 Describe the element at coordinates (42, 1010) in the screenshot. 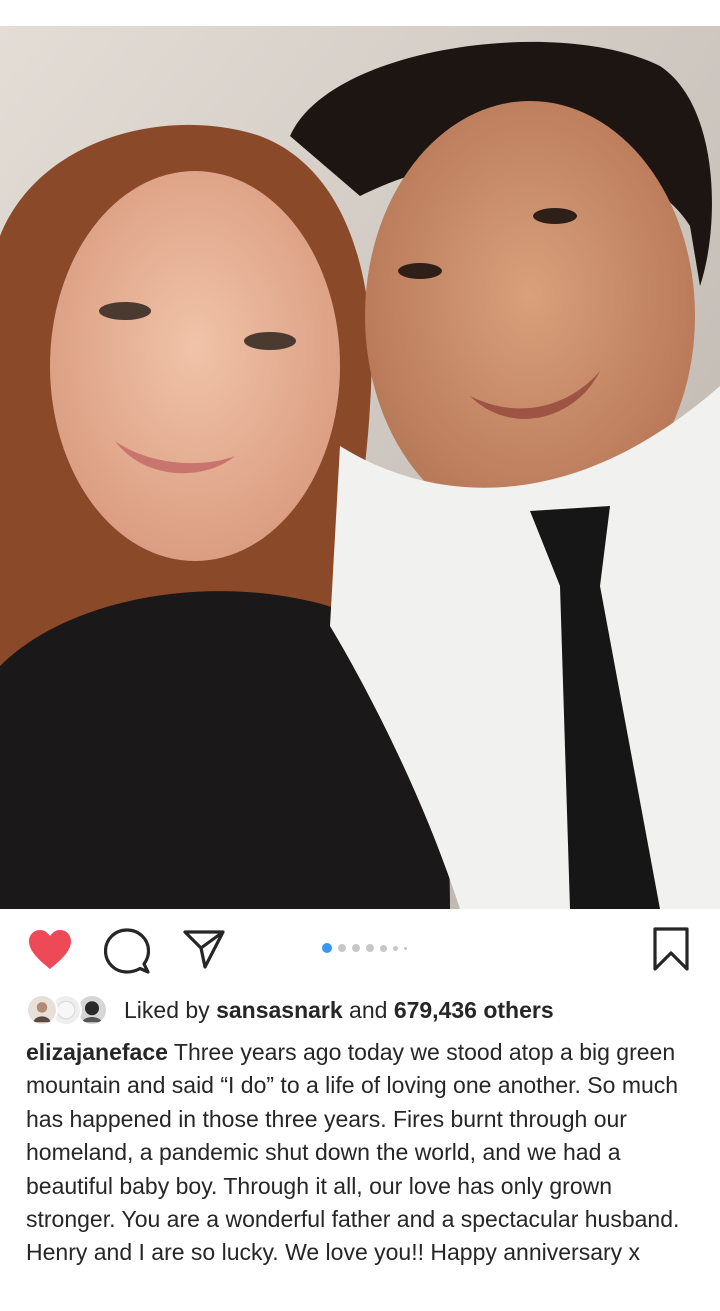

I see `avatar` at that location.